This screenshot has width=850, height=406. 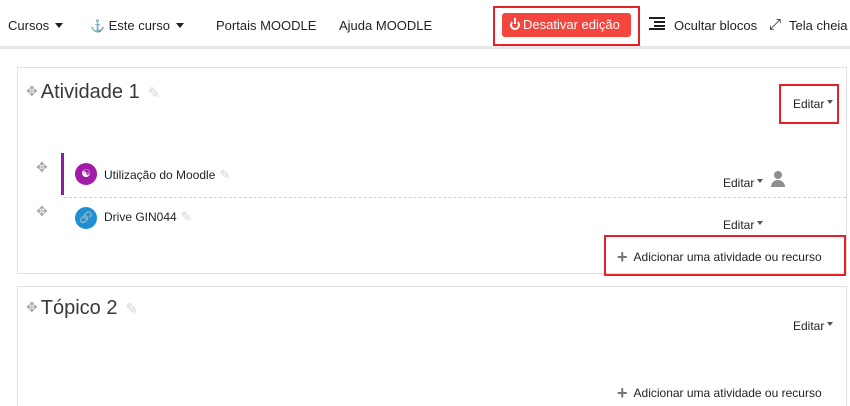 I want to click on user-icon, so click(x=778, y=179).